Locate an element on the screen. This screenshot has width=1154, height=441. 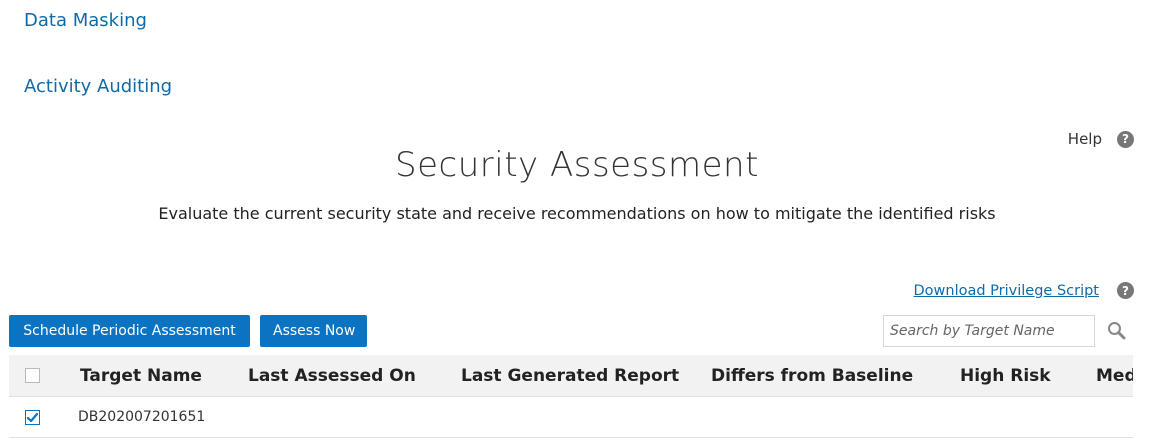
download-row: Download Privilege Script ? is located at coordinates (1023, 290).